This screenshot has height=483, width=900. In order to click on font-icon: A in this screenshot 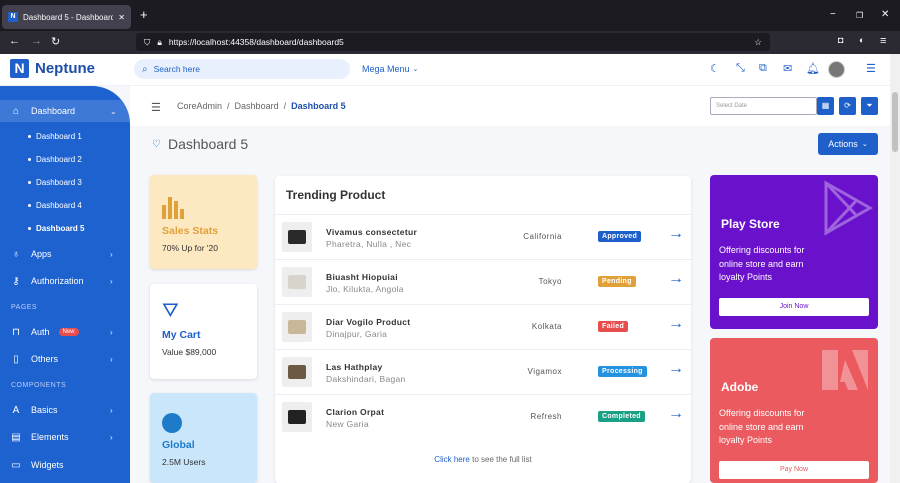, I will do `click(16, 410)`.